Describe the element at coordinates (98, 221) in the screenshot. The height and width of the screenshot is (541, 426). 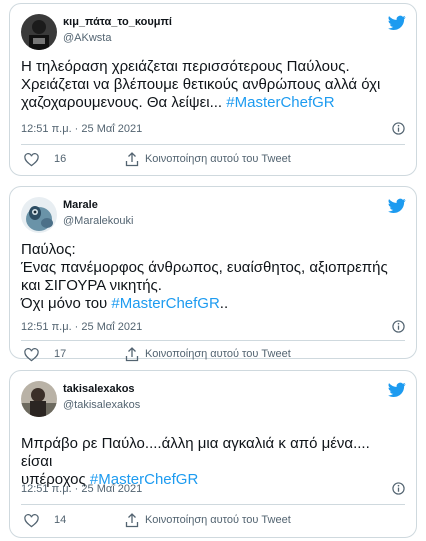
I see `user-handle: @Maralekouki` at that location.